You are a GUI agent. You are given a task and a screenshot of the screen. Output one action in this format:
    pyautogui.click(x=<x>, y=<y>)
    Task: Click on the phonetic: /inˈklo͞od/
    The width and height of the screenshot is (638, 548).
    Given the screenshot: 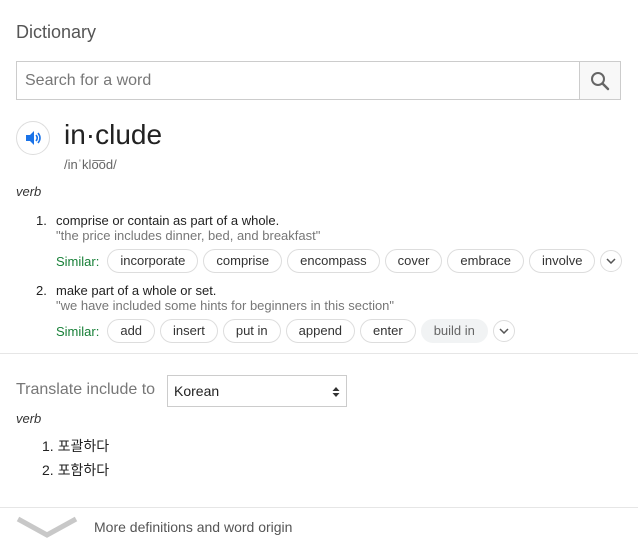 What is the action you would take?
    pyautogui.click(x=90, y=164)
    